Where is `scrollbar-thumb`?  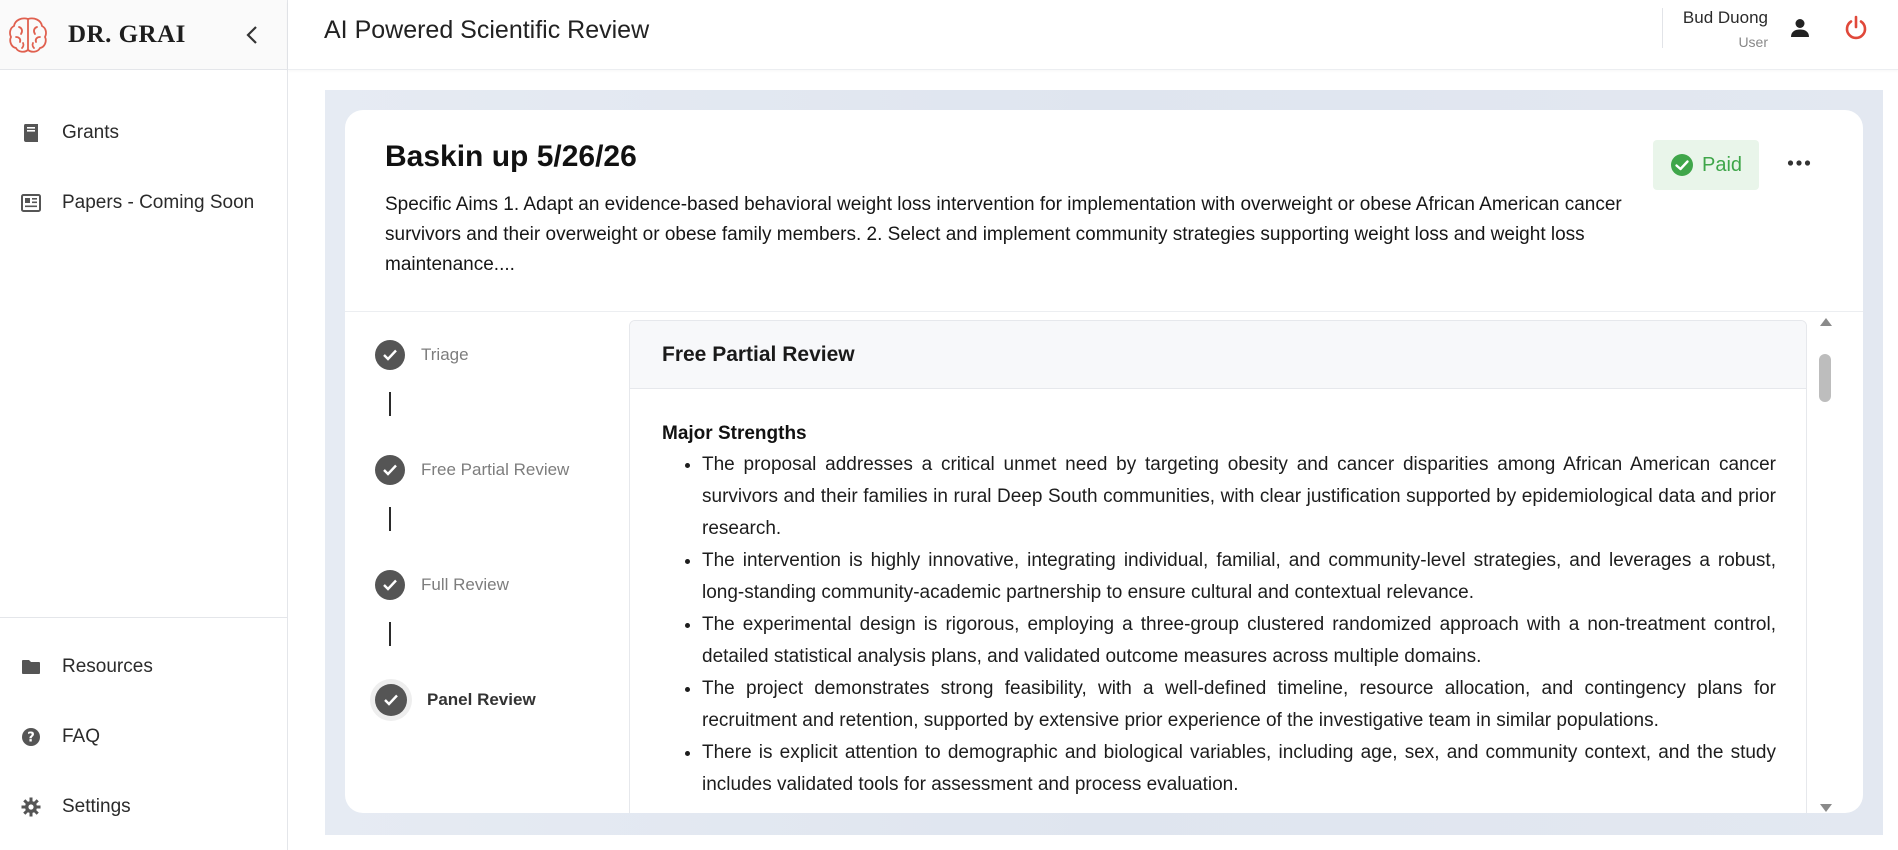 scrollbar-thumb is located at coordinates (1825, 378).